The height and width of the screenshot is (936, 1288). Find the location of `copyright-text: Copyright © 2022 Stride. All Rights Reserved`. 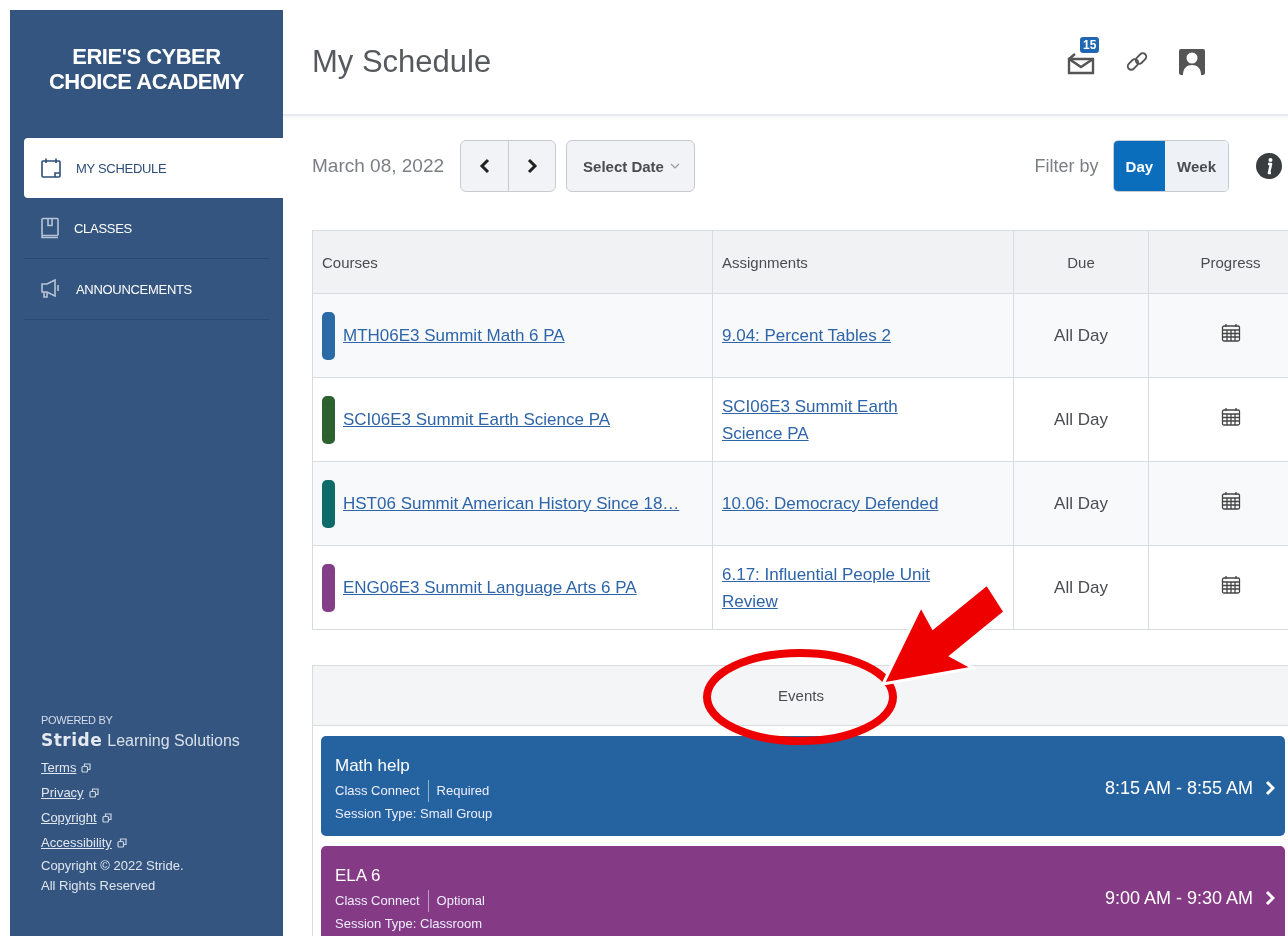

copyright-text: Copyright © 2022 Stride. All Rights Reserved is located at coordinates (113, 876).